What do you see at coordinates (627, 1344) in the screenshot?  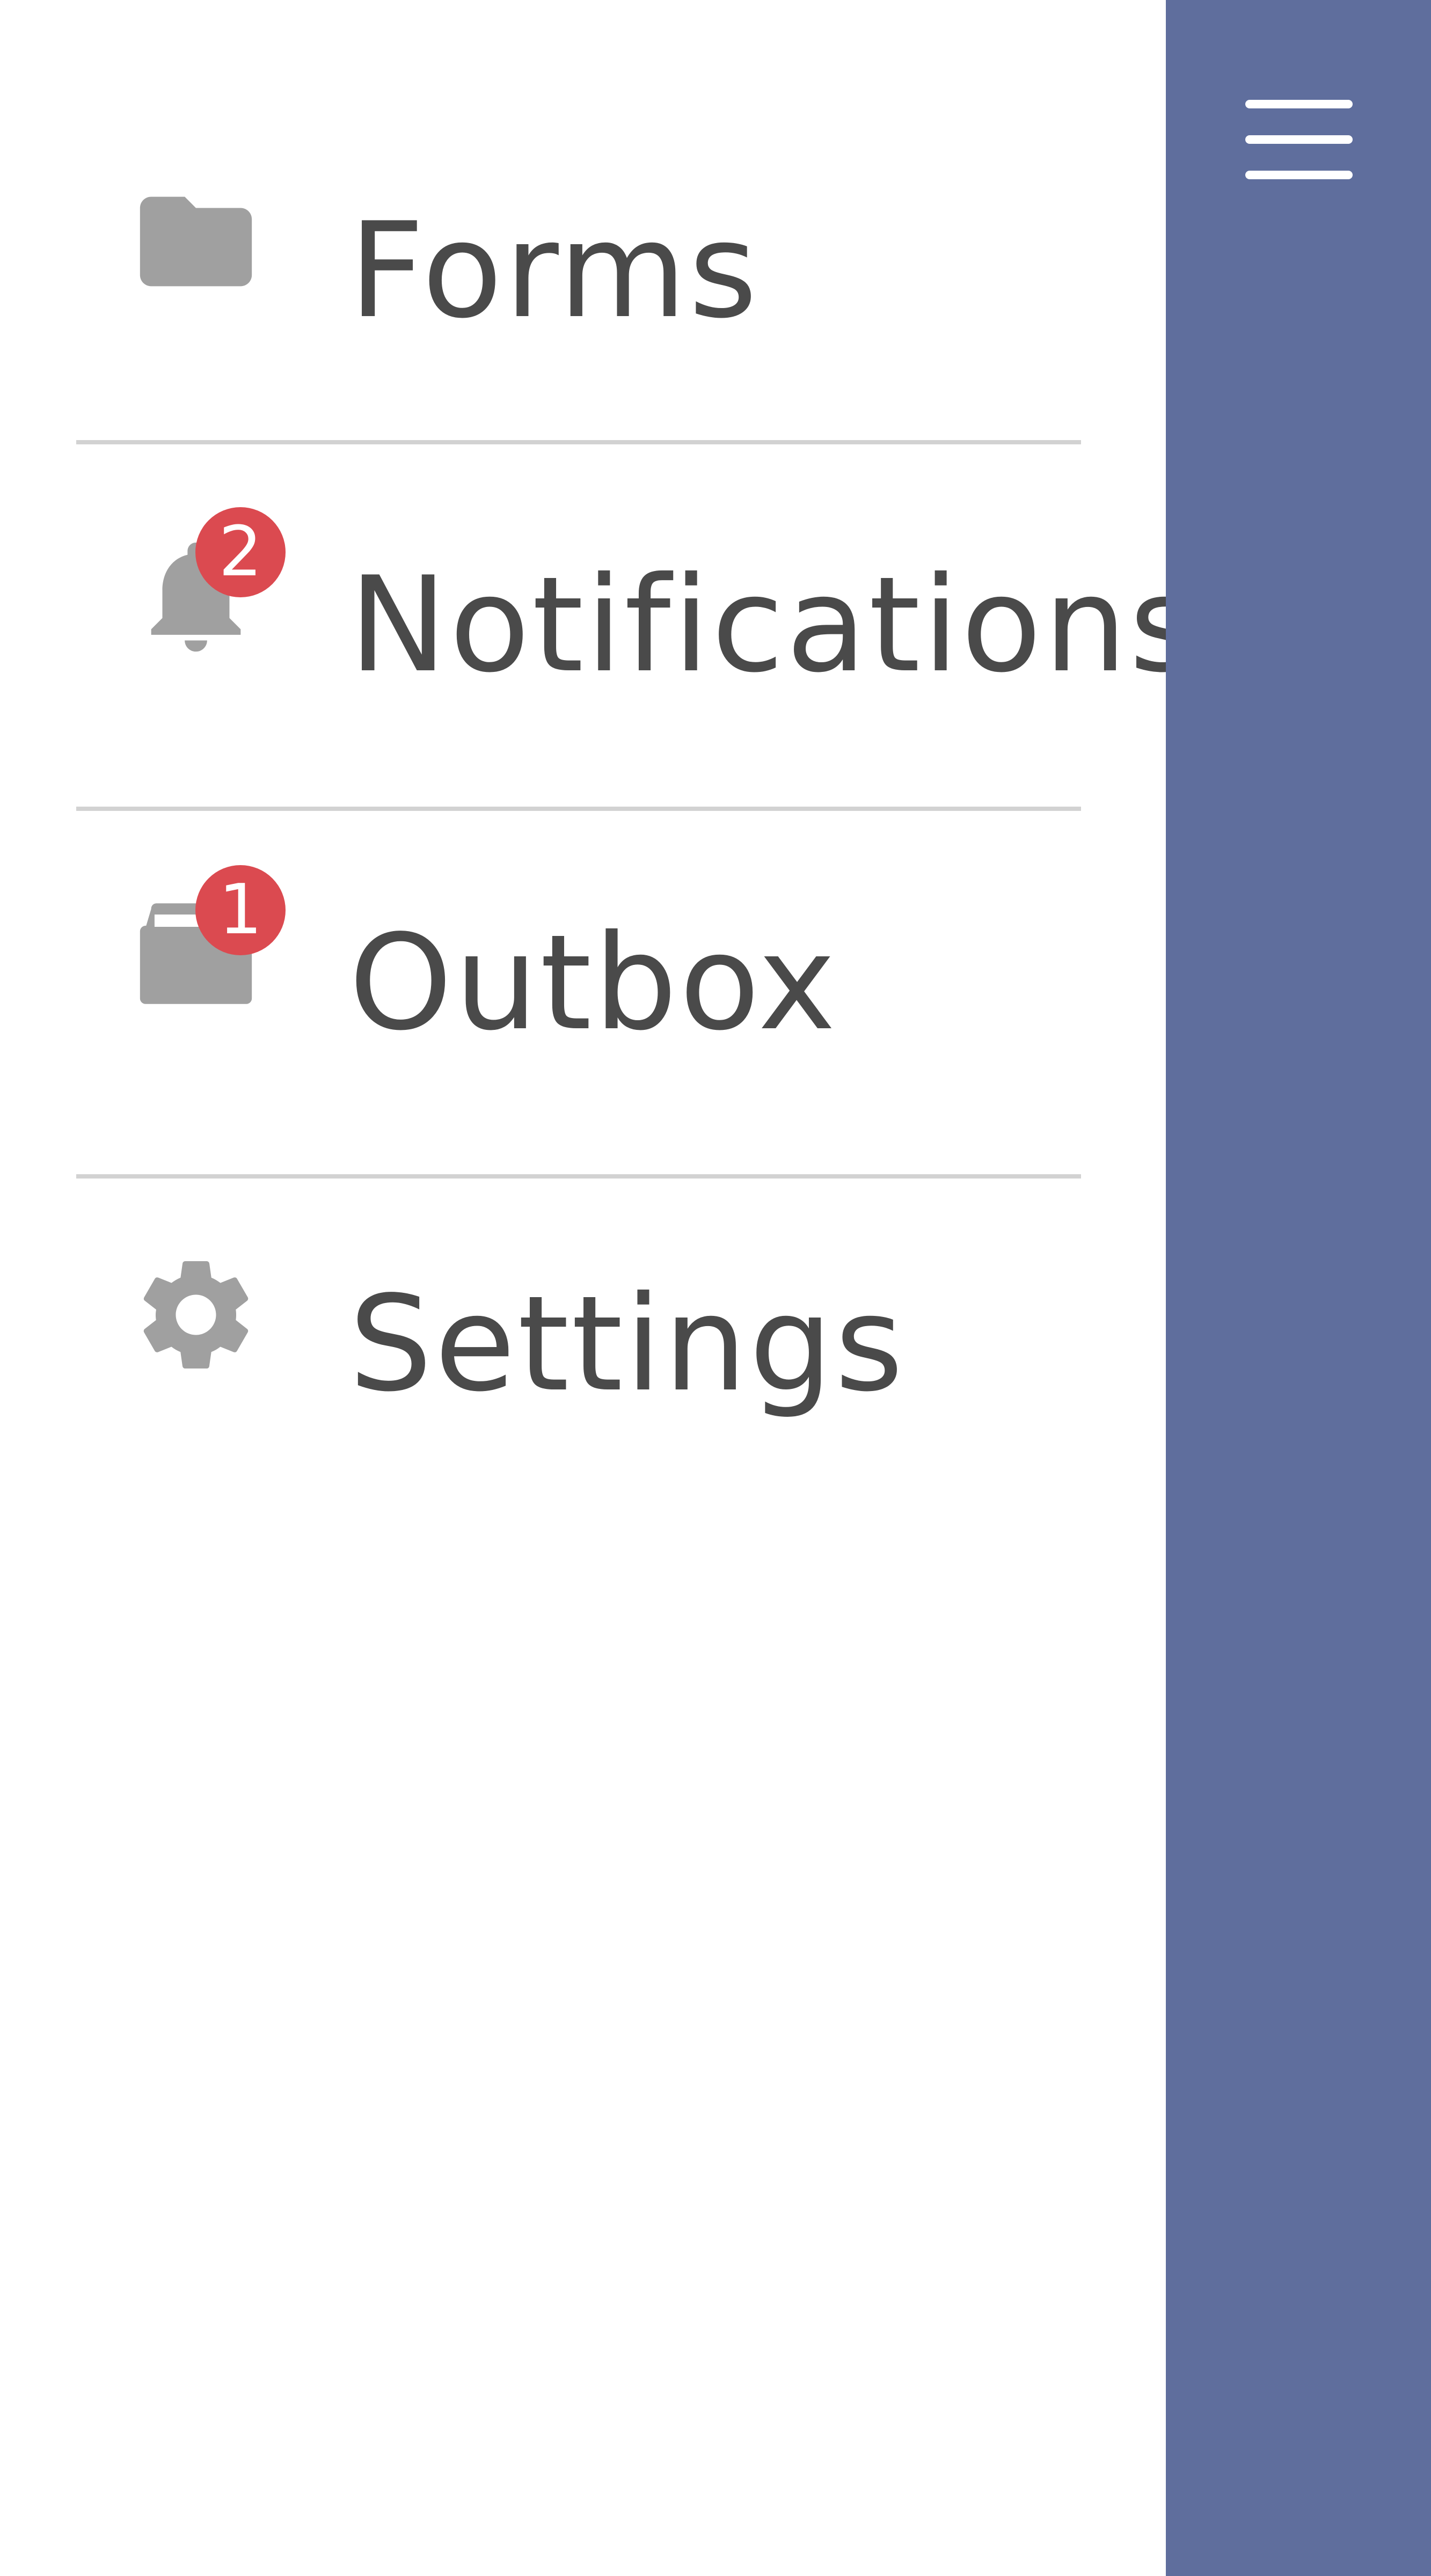 I see `menu-item-label: Settings` at bounding box center [627, 1344].